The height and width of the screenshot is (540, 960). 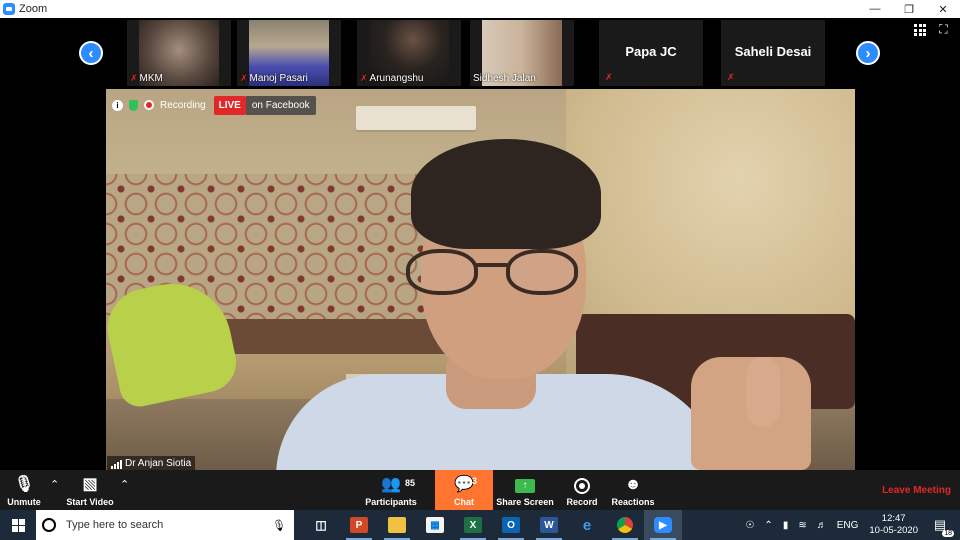 I want to click on live-badge: LIVE, so click(x=229, y=105).